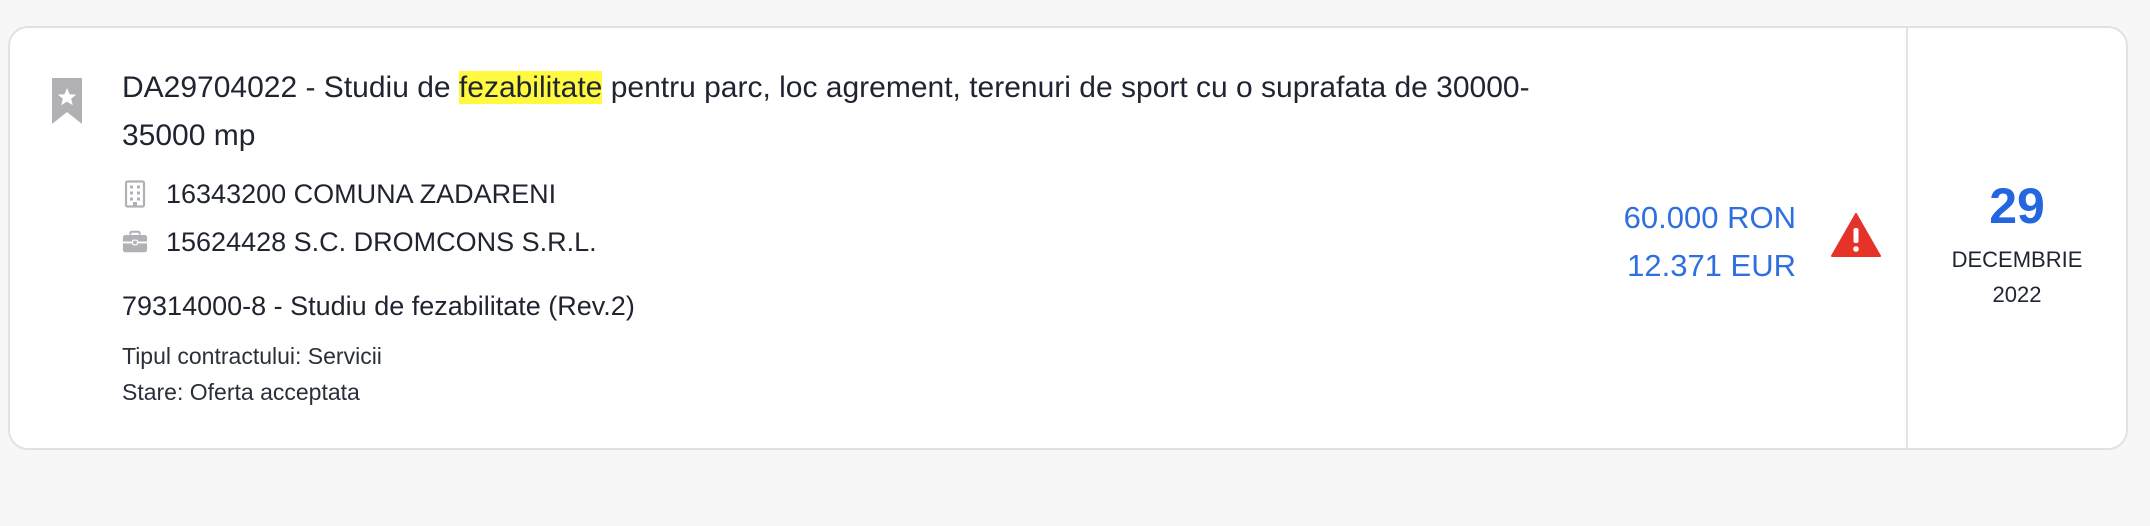  Describe the element at coordinates (1710, 242) in the screenshot. I see `price-block: 60.000 RON 12.371 EUR` at that location.